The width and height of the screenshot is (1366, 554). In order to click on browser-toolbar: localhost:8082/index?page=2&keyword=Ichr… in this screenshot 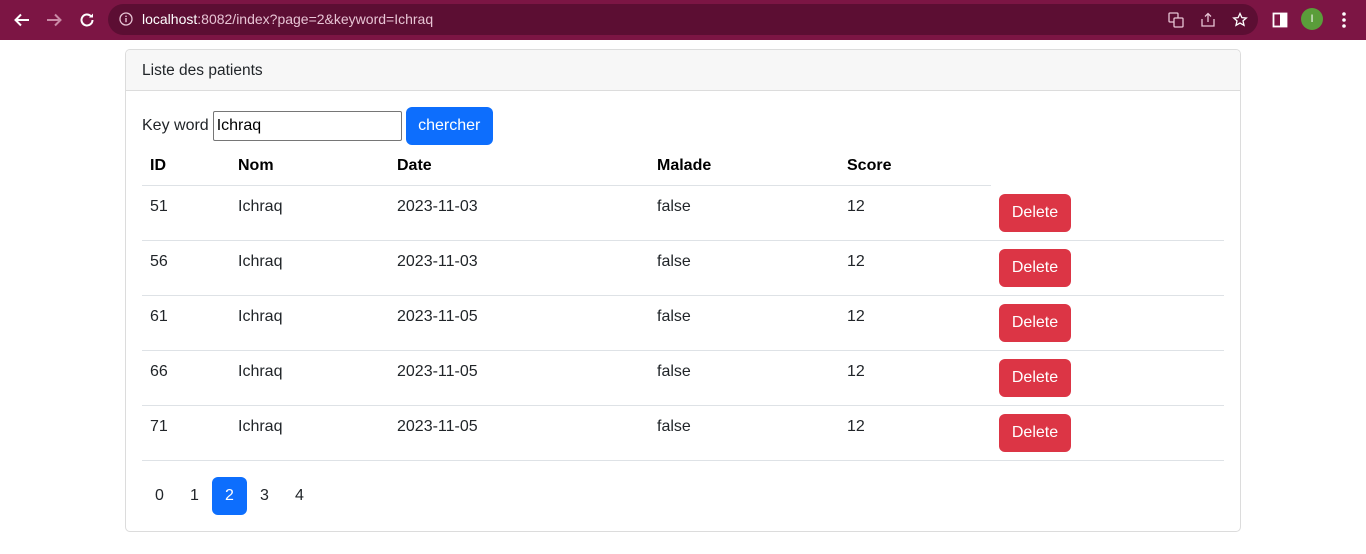, I will do `click(683, 20)`.